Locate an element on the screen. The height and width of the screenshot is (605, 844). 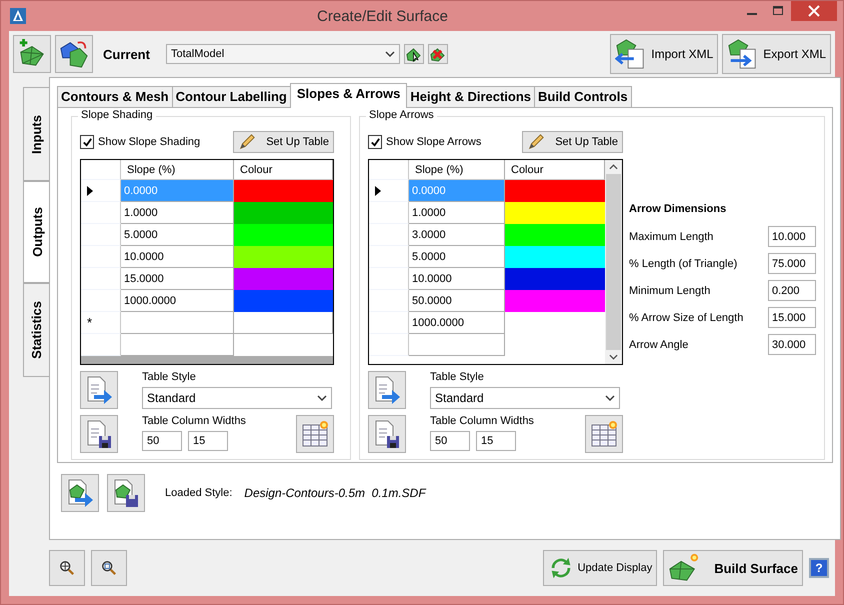
show-checkbox: Show Slope Shading is located at coordinates (140, 142).